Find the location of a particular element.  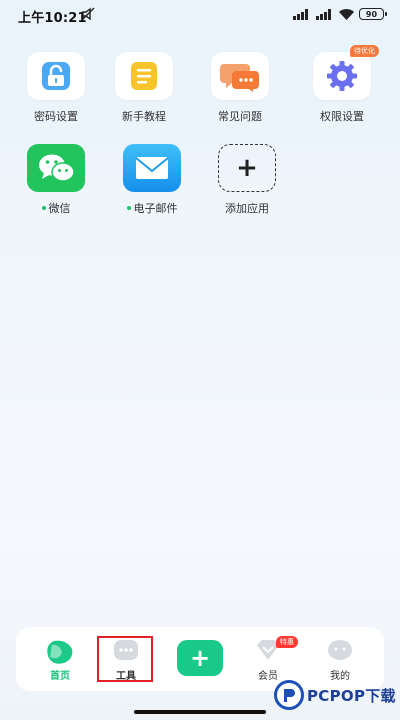

home-indicator is located at coordinates (200, 712).